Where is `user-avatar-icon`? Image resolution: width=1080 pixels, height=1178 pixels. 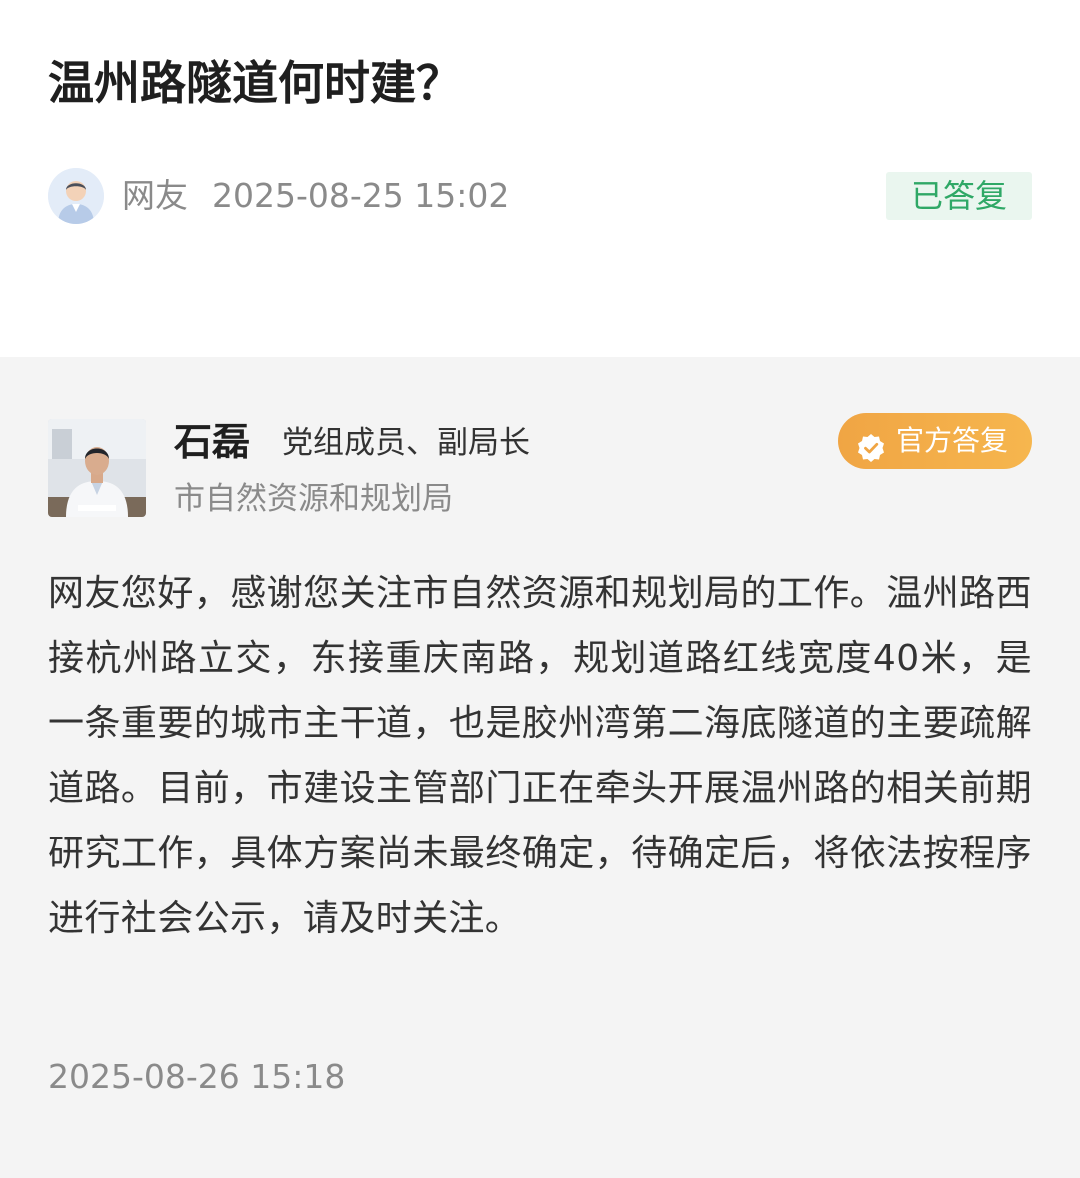 user-avatar-icon is located at coordinates (76, 196).